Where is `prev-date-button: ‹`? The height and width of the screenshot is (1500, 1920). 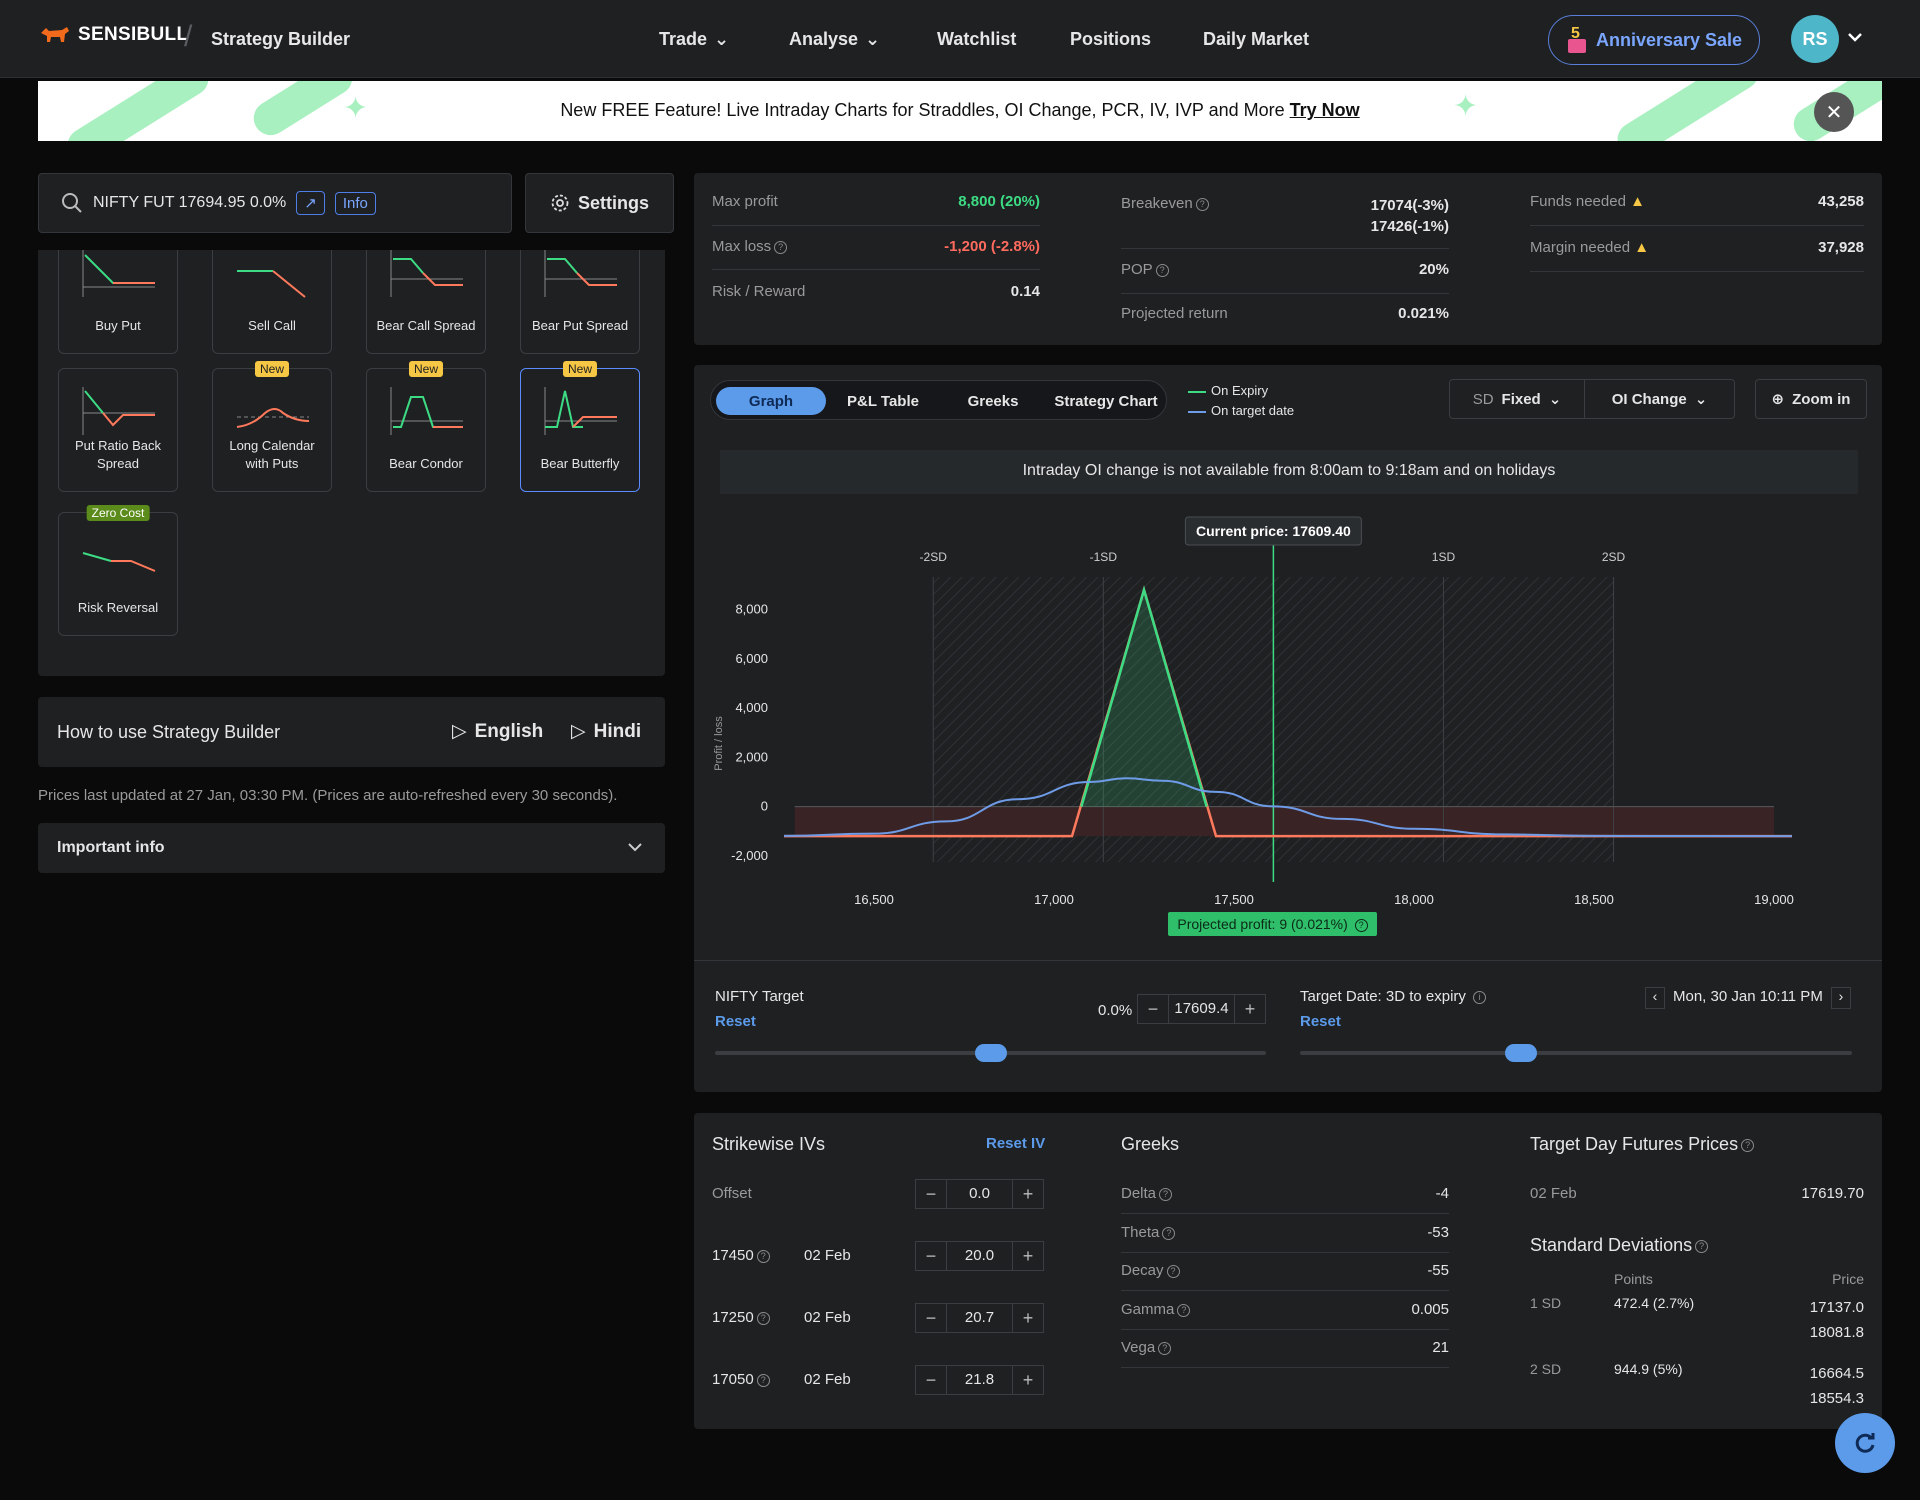
prev-date-button: ‹ is located at coordinates (1655, 998).